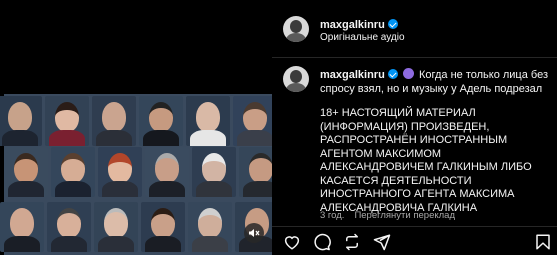  I want to click on see-translation-link: Переглянути переклад, so click(404, 215).